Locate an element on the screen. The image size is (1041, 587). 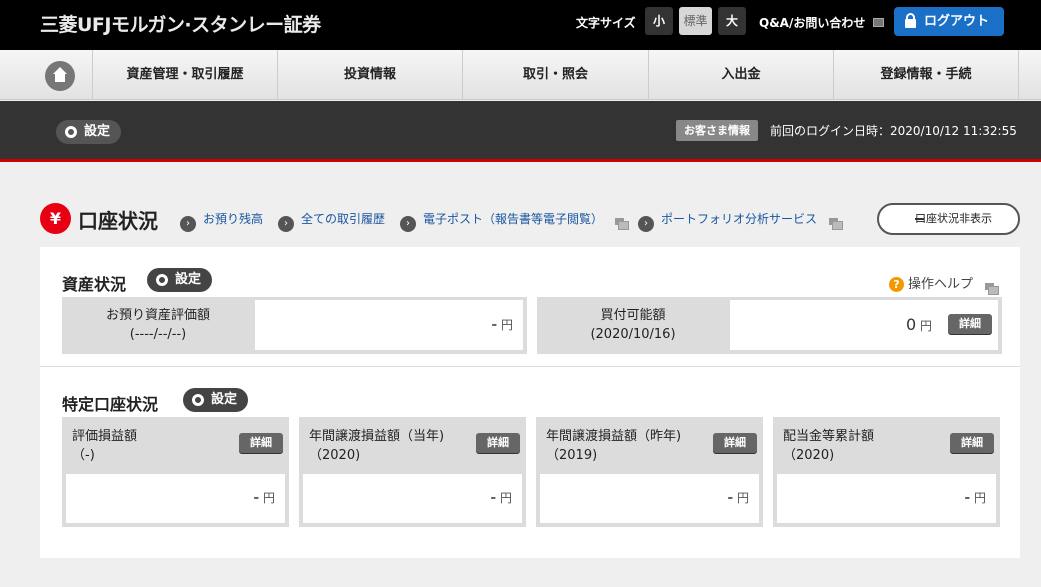
logout-button: ログアウト is located at coordinates (949, 21).